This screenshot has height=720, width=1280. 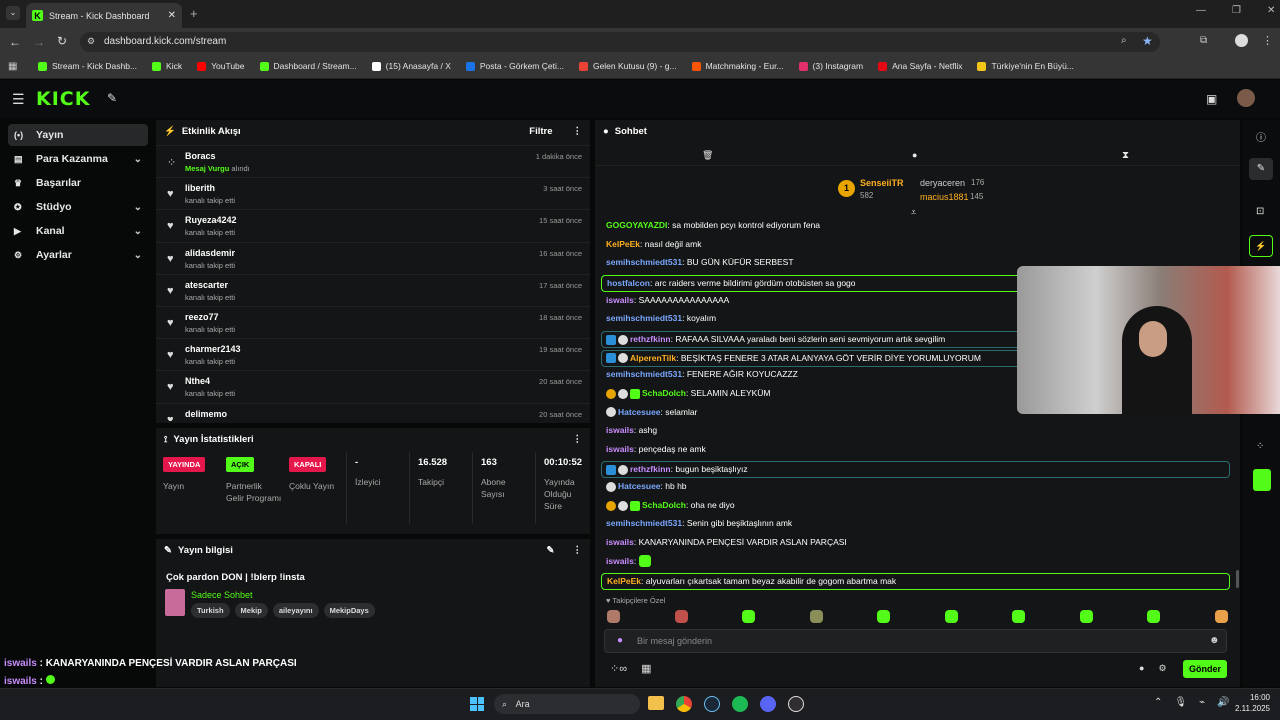 I want to click on tray-chevron-icon: ⌃, so click(x=1158, y=702).